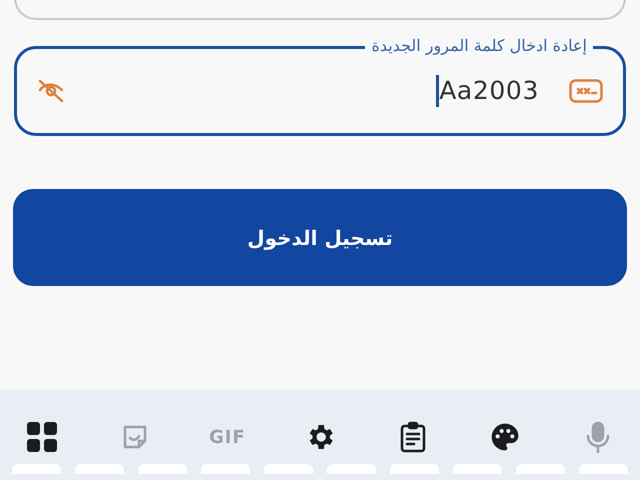 This screenshot has height=480, width=640. I want to click on palette-icon, so click(505, 437).